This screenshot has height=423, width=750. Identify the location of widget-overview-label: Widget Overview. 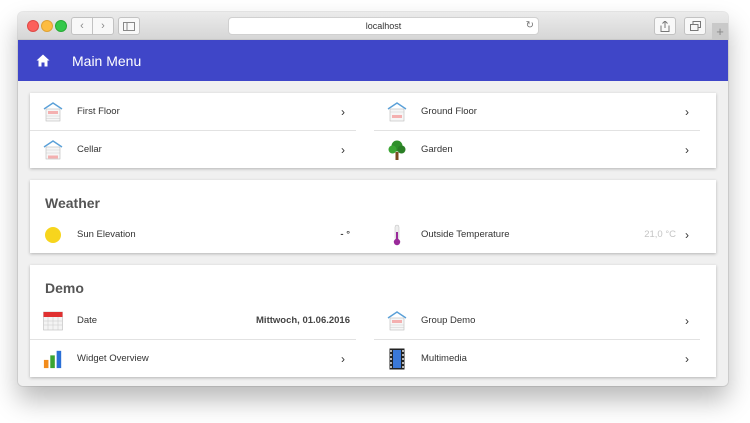
(113, 358).